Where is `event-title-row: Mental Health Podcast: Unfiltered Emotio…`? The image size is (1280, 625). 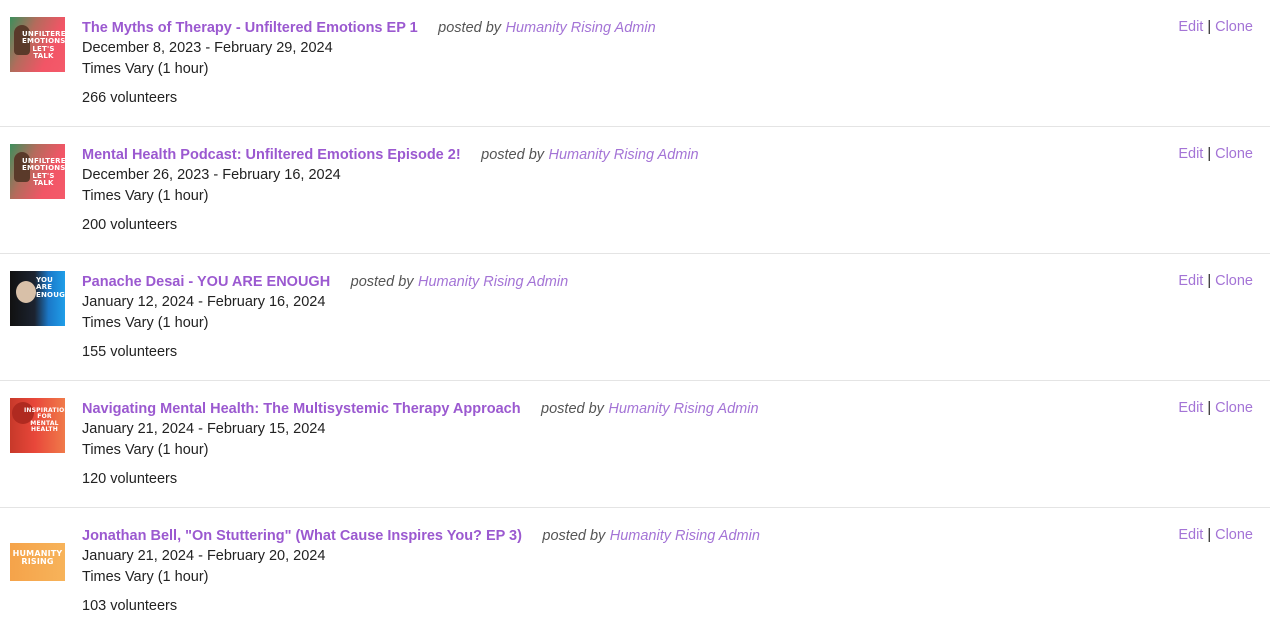
event-title-row: Mental Health Podcast: Unfiltered Emotio… is located at coordinates (616, 154).